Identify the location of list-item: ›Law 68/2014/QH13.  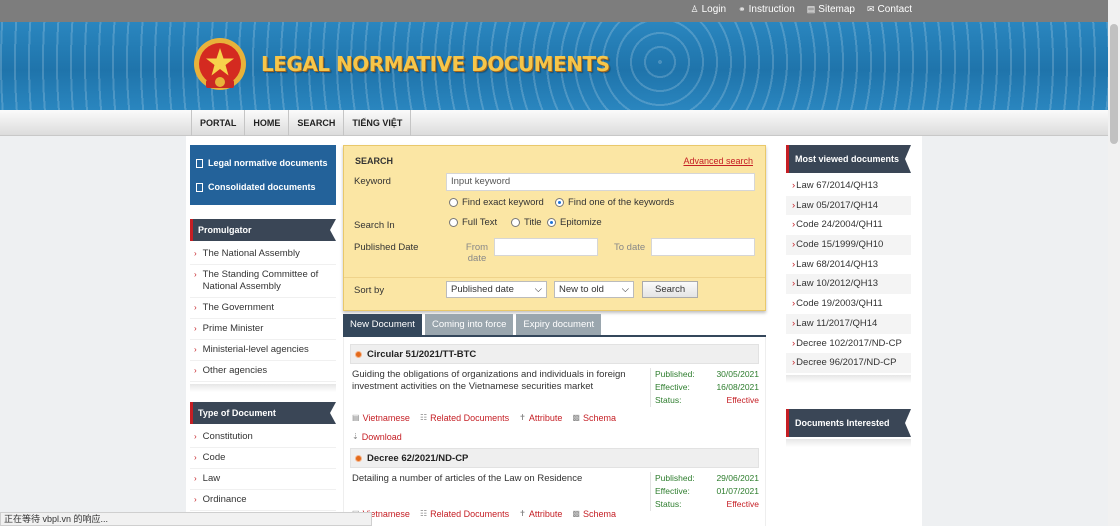
(848, 265).